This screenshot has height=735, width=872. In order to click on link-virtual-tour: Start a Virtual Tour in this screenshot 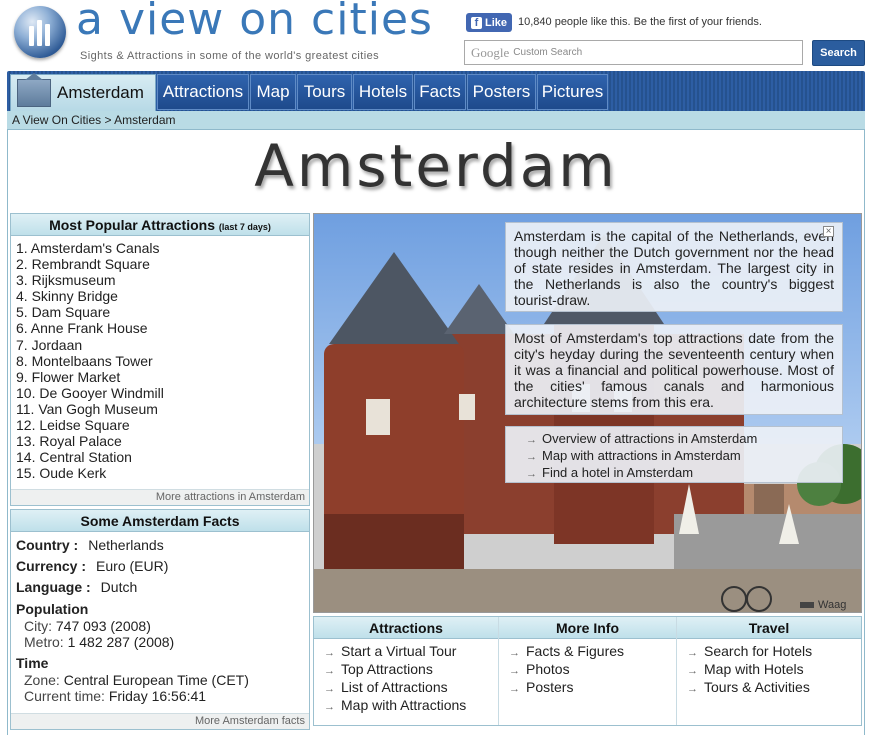, I will do `click(411, 652)`.